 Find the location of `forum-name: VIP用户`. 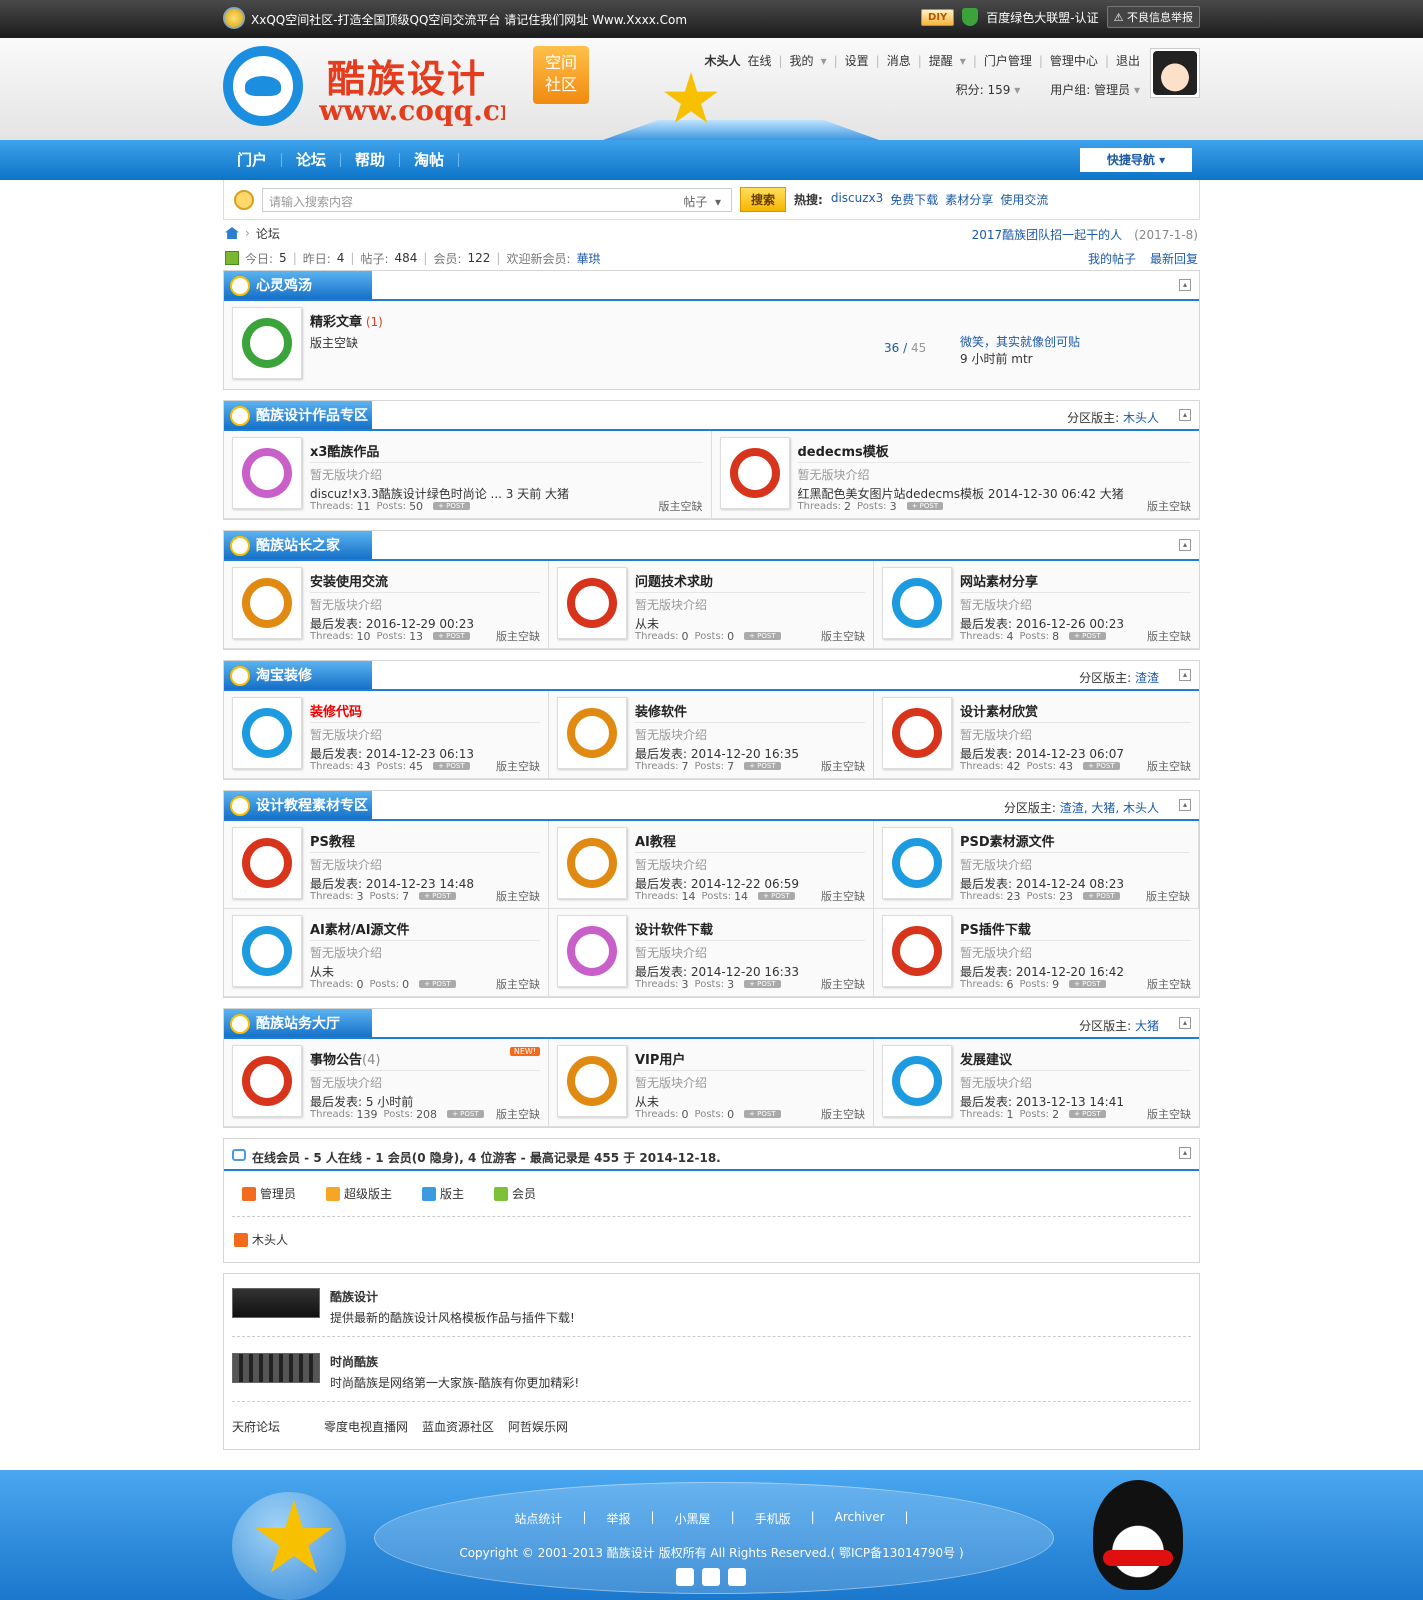

forum-name: VIP用户 is located at coordinates (750, 1060).